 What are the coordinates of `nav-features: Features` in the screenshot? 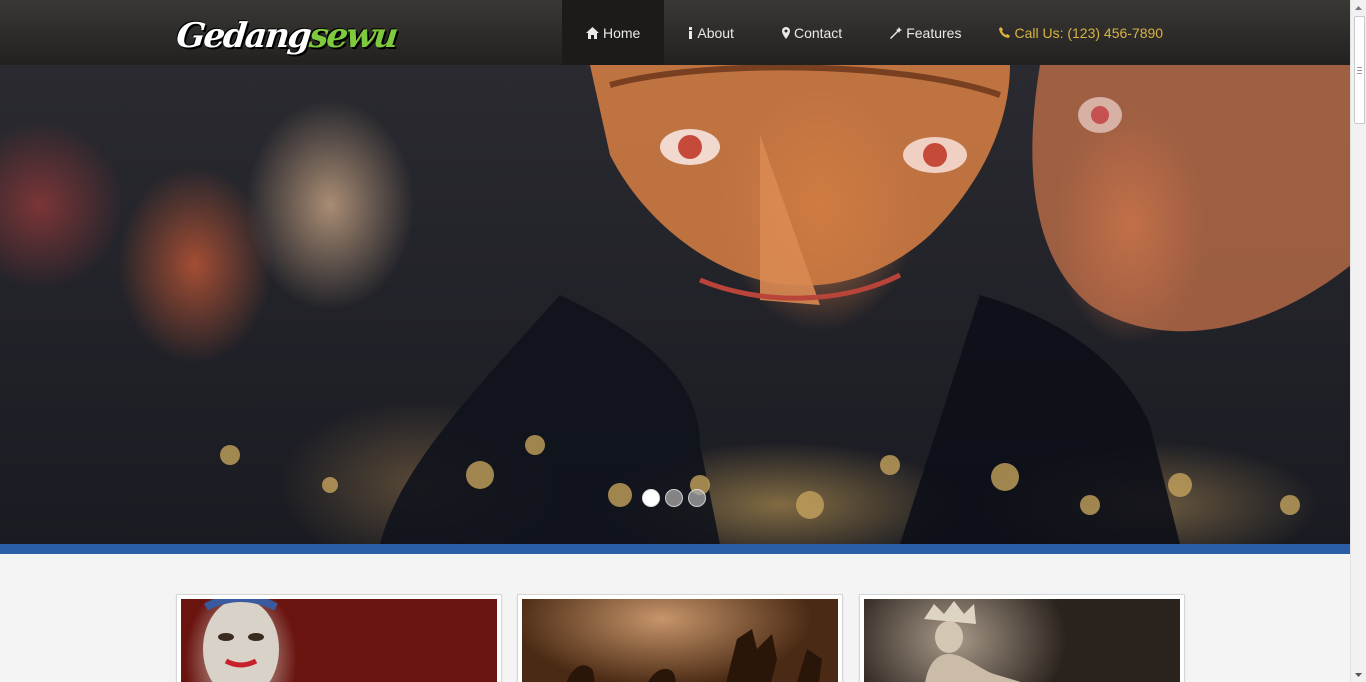 It's located at (925, 32).